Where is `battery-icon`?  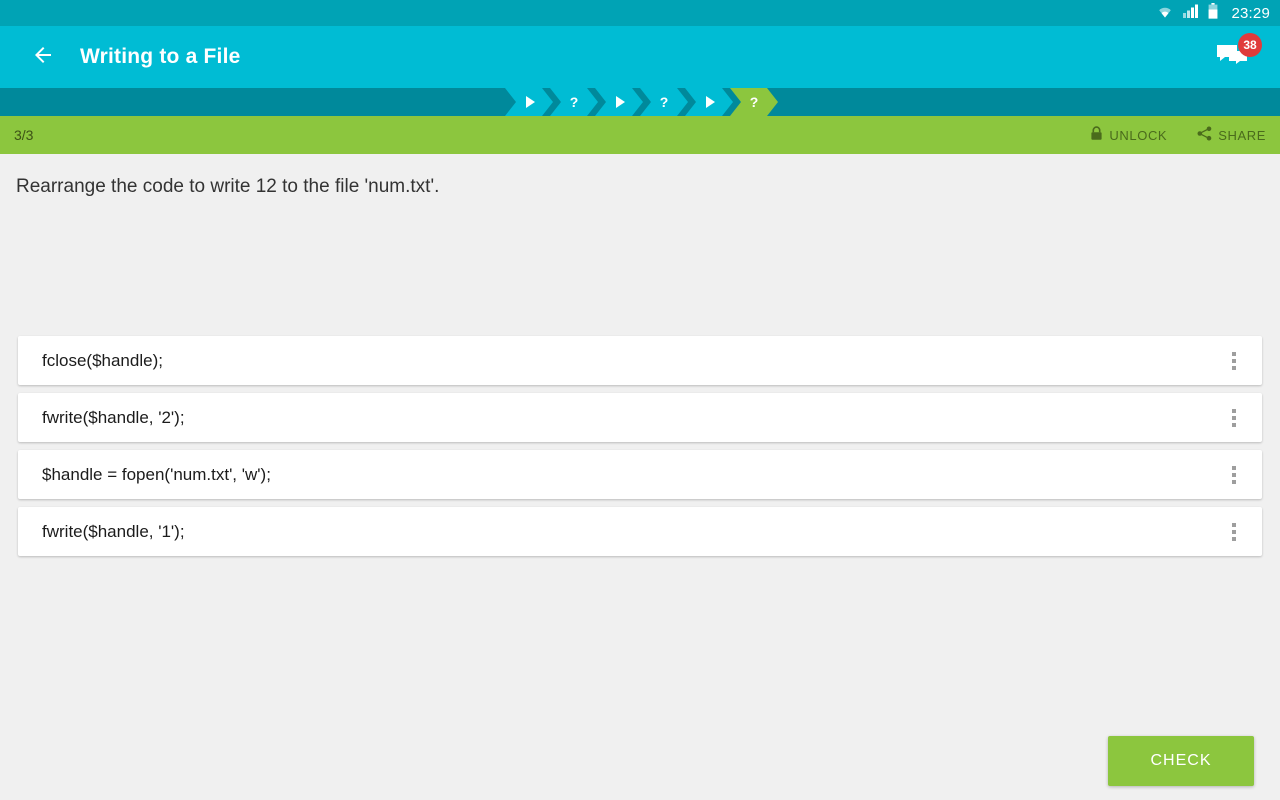
battery-icon is located at coordinates (1213, 13).